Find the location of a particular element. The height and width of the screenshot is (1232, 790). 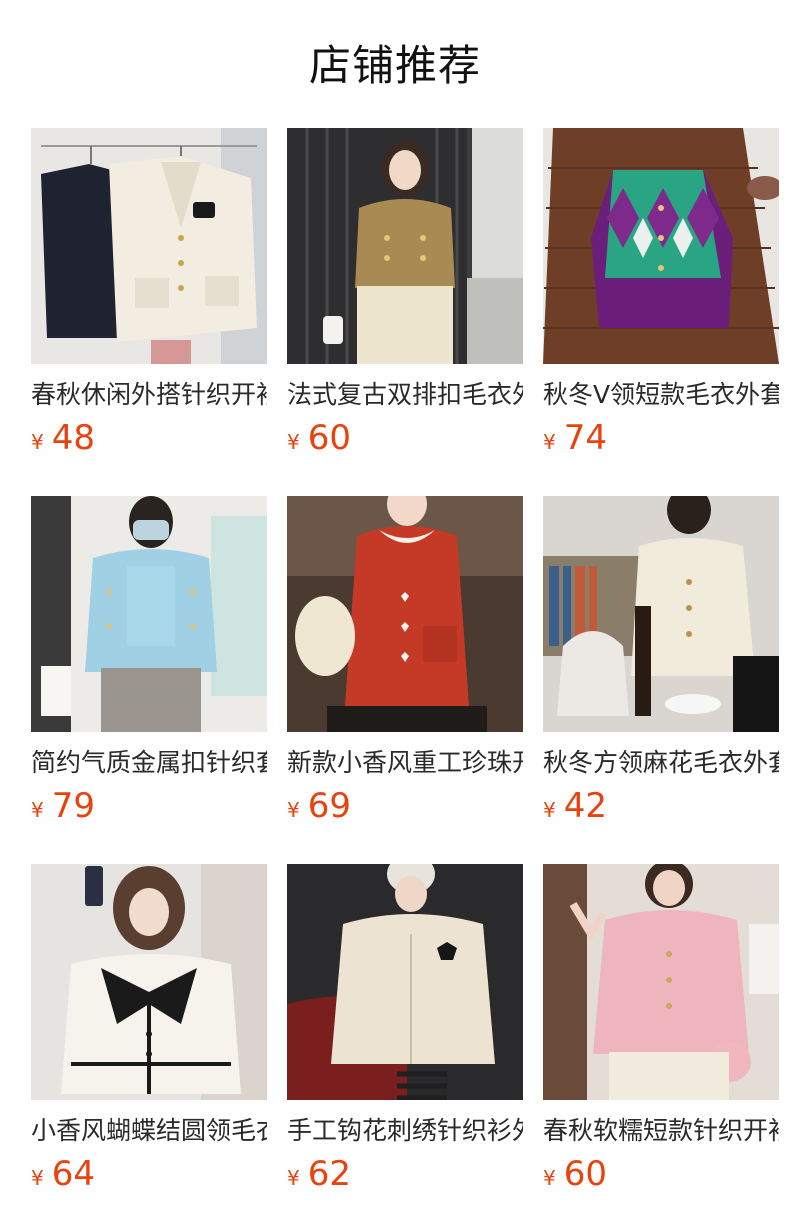

price-value: 74 is located at coordinates (585, 438).